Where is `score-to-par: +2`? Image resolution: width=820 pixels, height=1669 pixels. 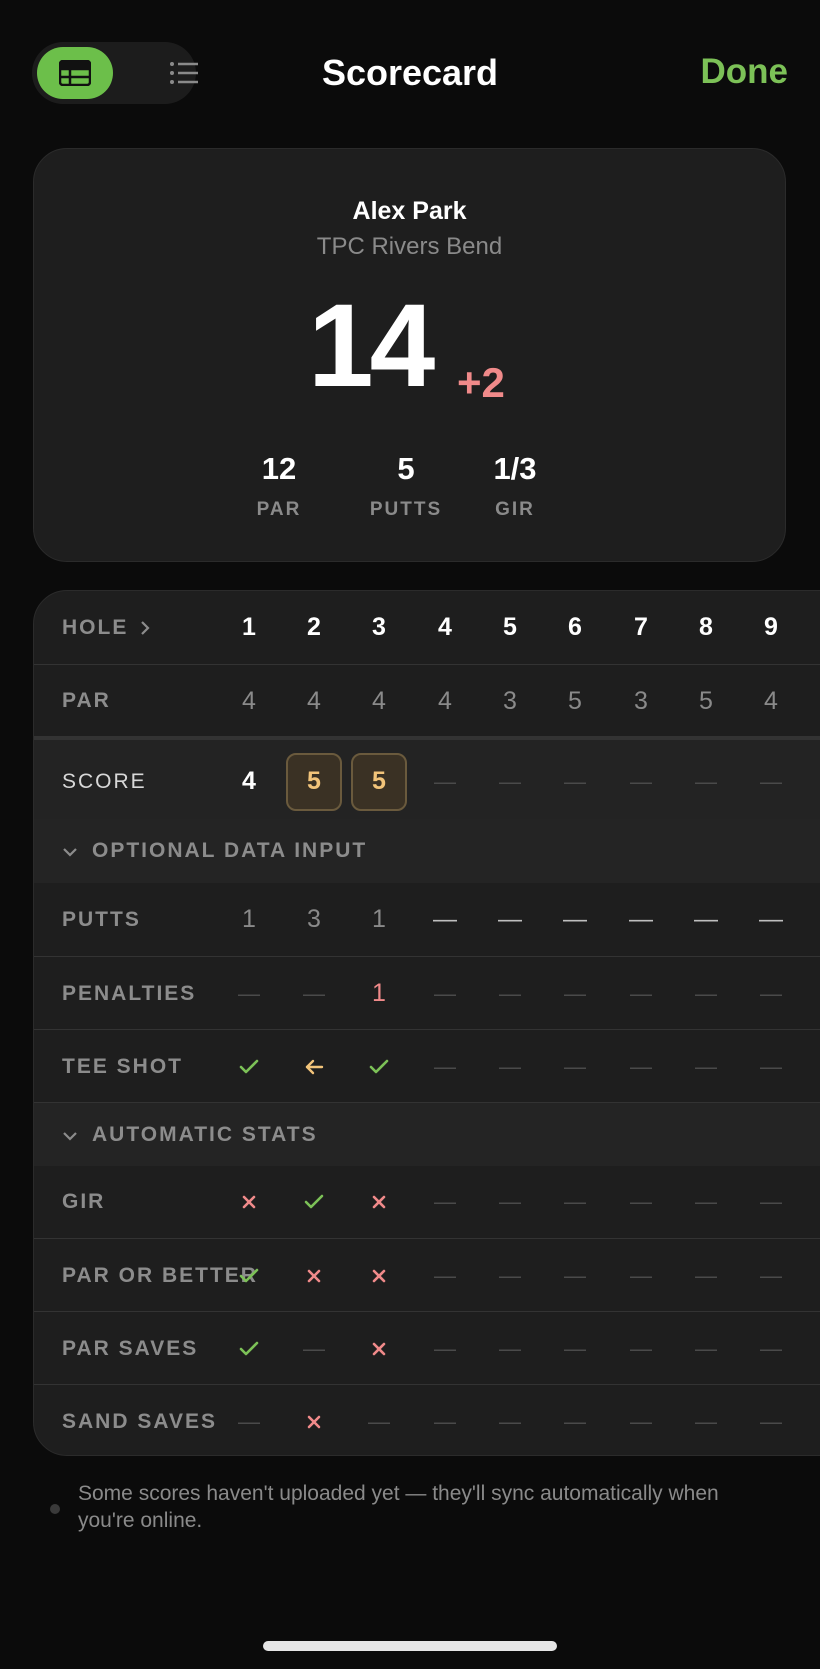
score-to-par: +2 is located at coordinates (481, 382).